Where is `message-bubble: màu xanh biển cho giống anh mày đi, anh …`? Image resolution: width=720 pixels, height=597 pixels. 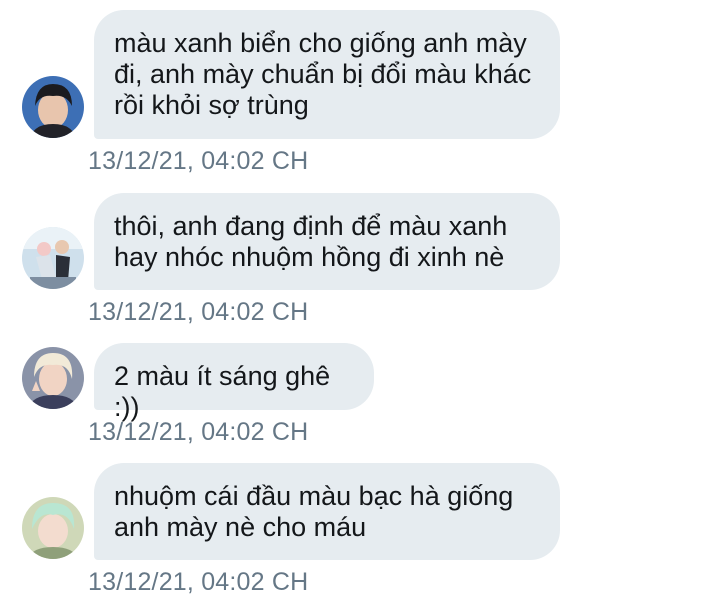
message-bubble: màu xanh biển cho giống anh mày đi, anh … is located at coordinates (327, 74).